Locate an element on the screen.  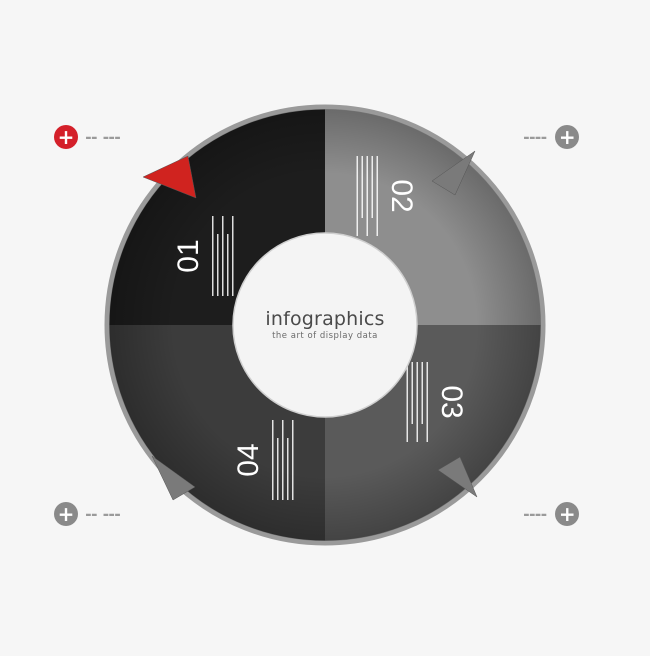
center-label: infographics the art of display data is located at coordinates (325, 324).